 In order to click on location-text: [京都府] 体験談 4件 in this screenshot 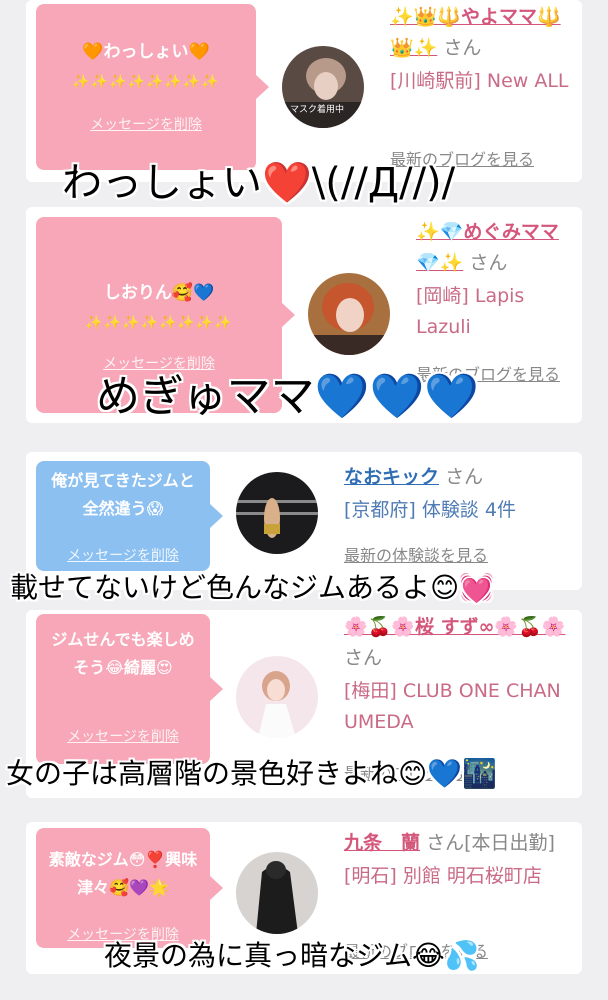, I will do `click(430, 510)`.